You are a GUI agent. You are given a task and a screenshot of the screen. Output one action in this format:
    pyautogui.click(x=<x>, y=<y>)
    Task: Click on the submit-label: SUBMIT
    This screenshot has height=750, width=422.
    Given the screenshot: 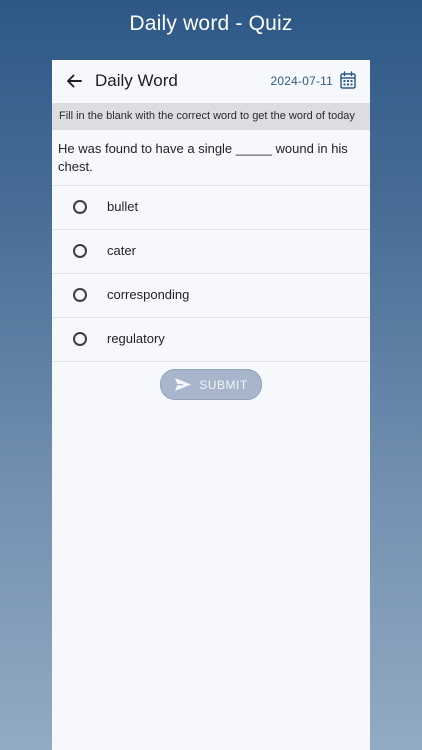 What is the action you would take?
    pyautogui.click(x=223, y=384)
    